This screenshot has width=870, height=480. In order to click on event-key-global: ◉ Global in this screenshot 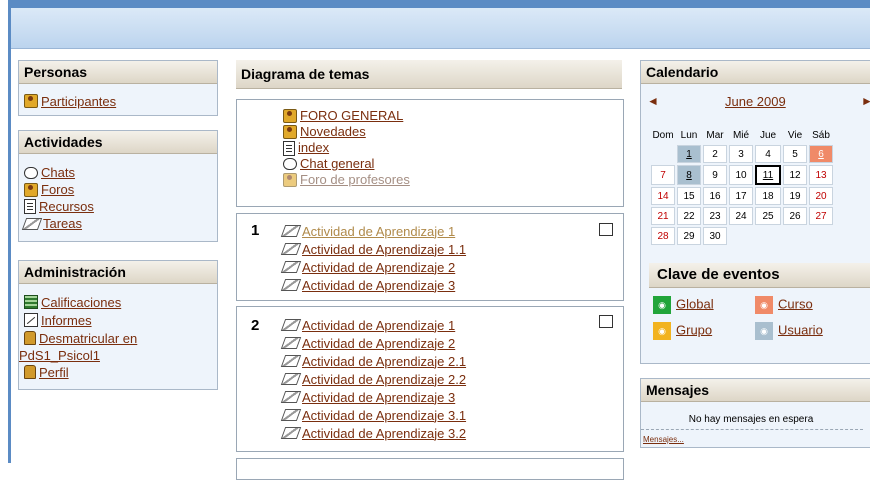, I will do `click(683, 305)`.